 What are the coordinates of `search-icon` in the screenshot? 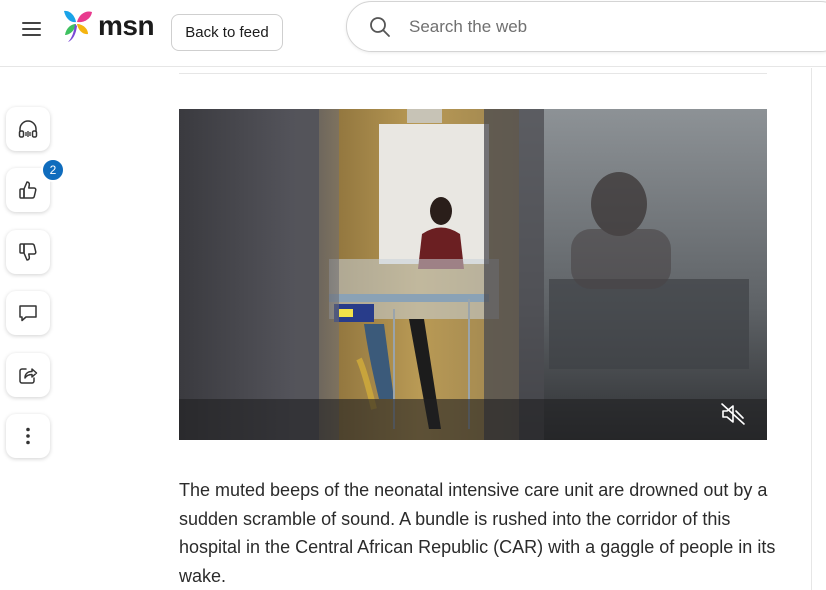 It's located at (380, 27).